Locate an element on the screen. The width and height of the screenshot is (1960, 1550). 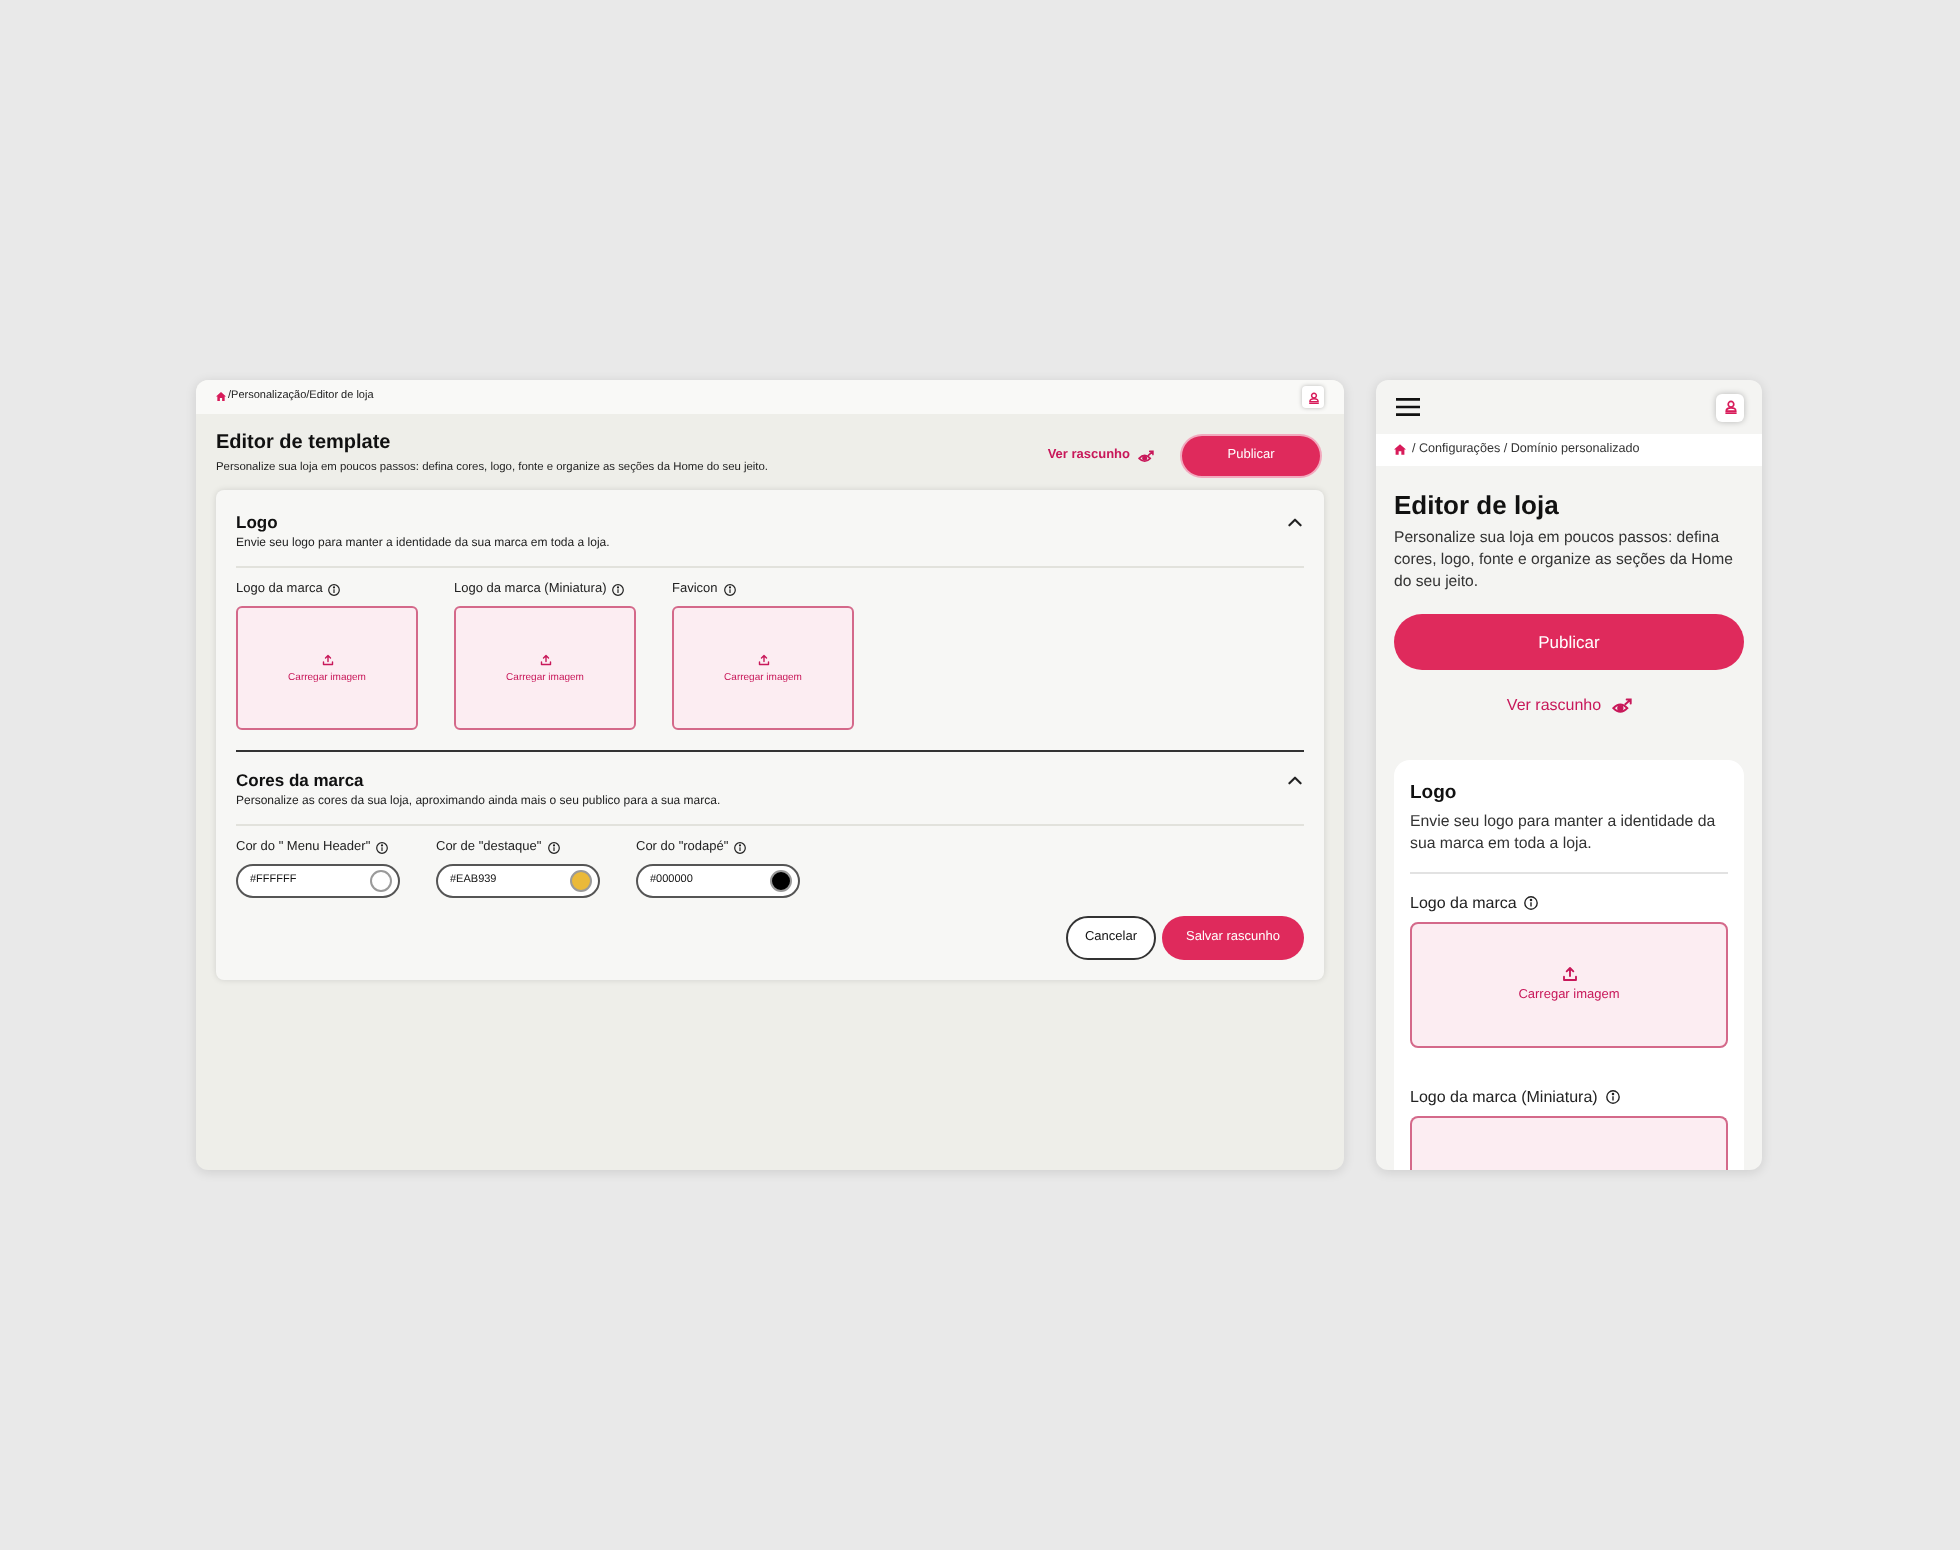
draft-link: Ver rascunho is located at coordinates (1569, 706).